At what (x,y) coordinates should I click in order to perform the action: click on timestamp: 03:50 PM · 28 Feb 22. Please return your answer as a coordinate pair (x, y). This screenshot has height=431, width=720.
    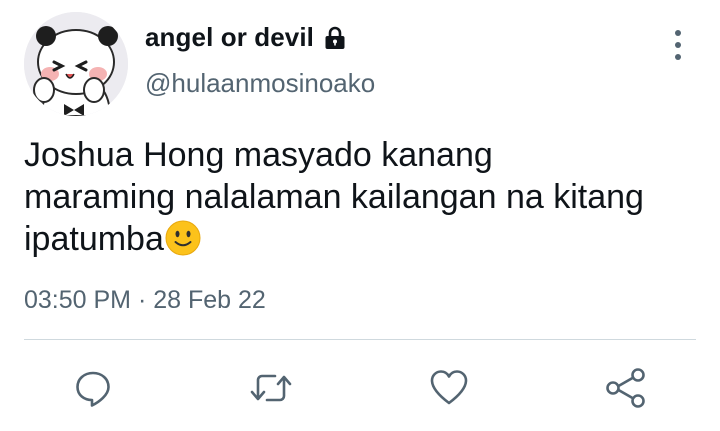
    Looking at the image, I should click on (145, 300).